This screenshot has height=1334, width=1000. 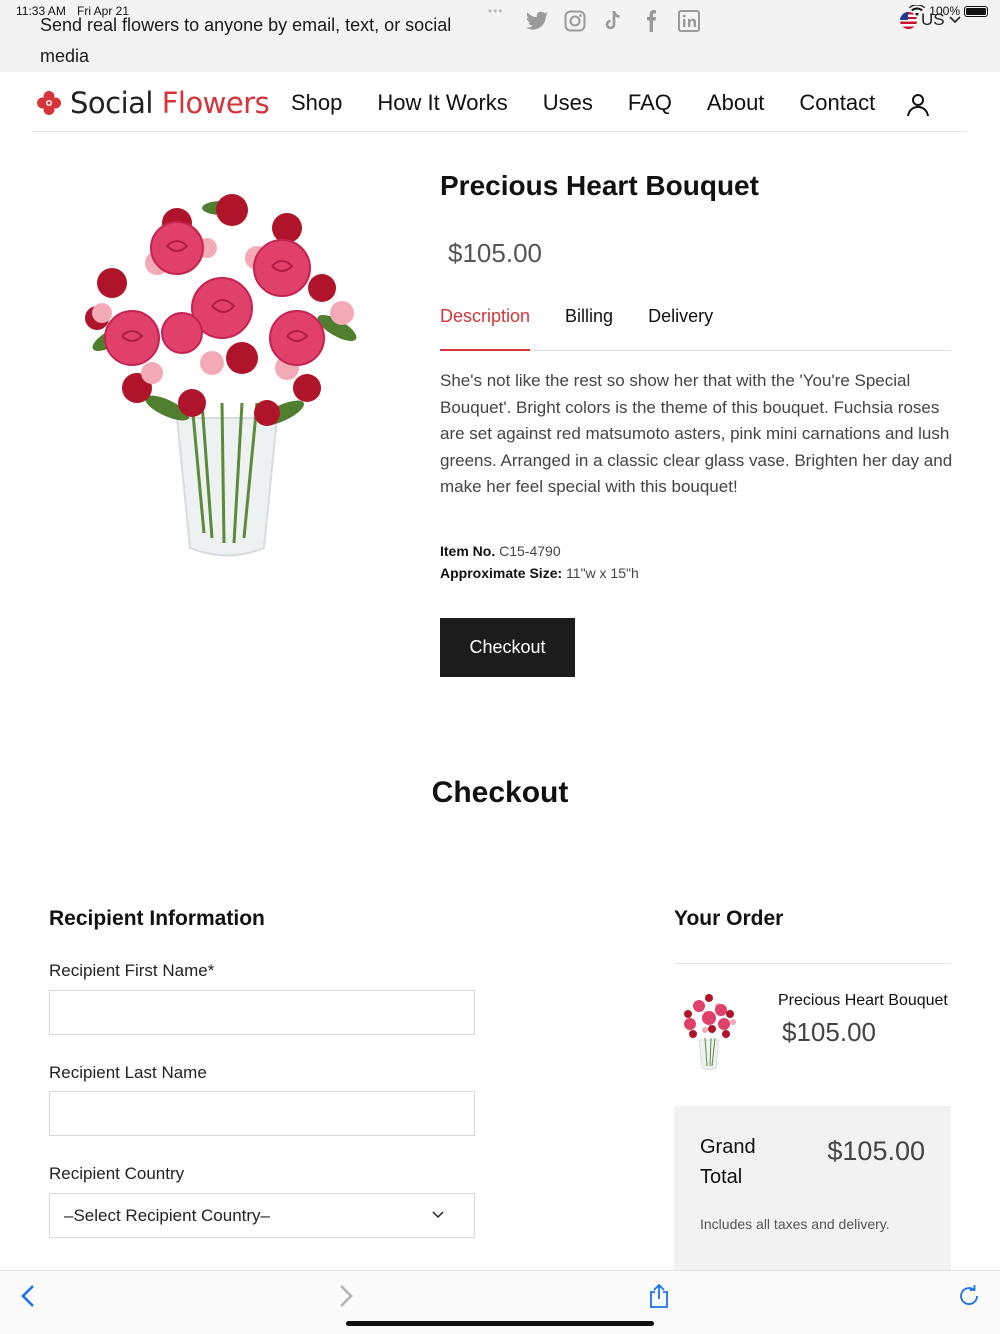 What do you see at coordinates (262, 1012) in the screenshot?
I see `first-name-input` at bounding box center [262, 1012].